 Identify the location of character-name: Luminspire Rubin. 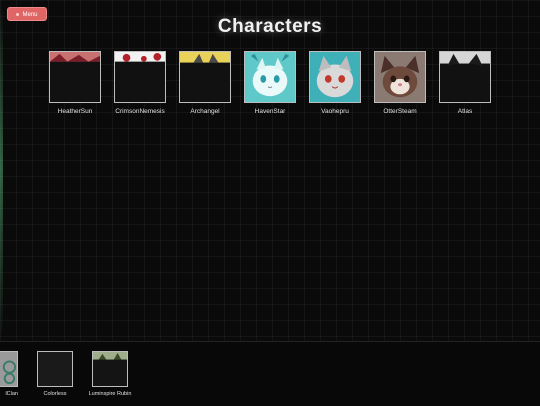
(110, 394).